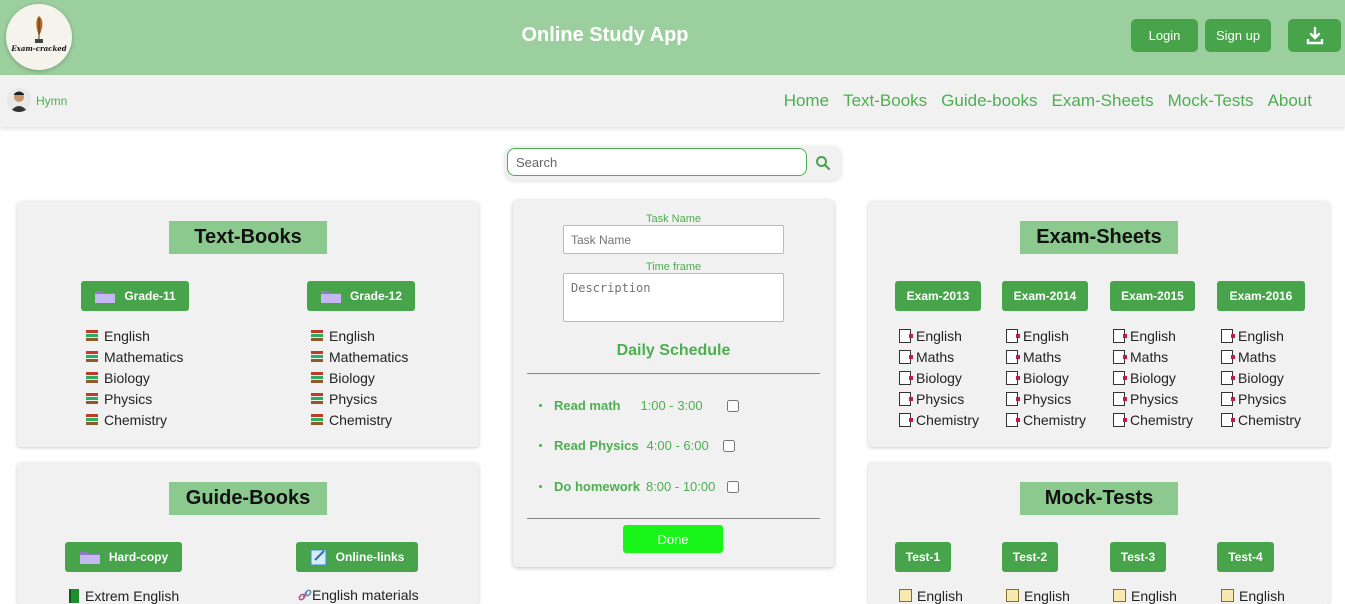 The image size is (1345, 604). I want to click on task-name-label: Task Name, so click(673, 219).